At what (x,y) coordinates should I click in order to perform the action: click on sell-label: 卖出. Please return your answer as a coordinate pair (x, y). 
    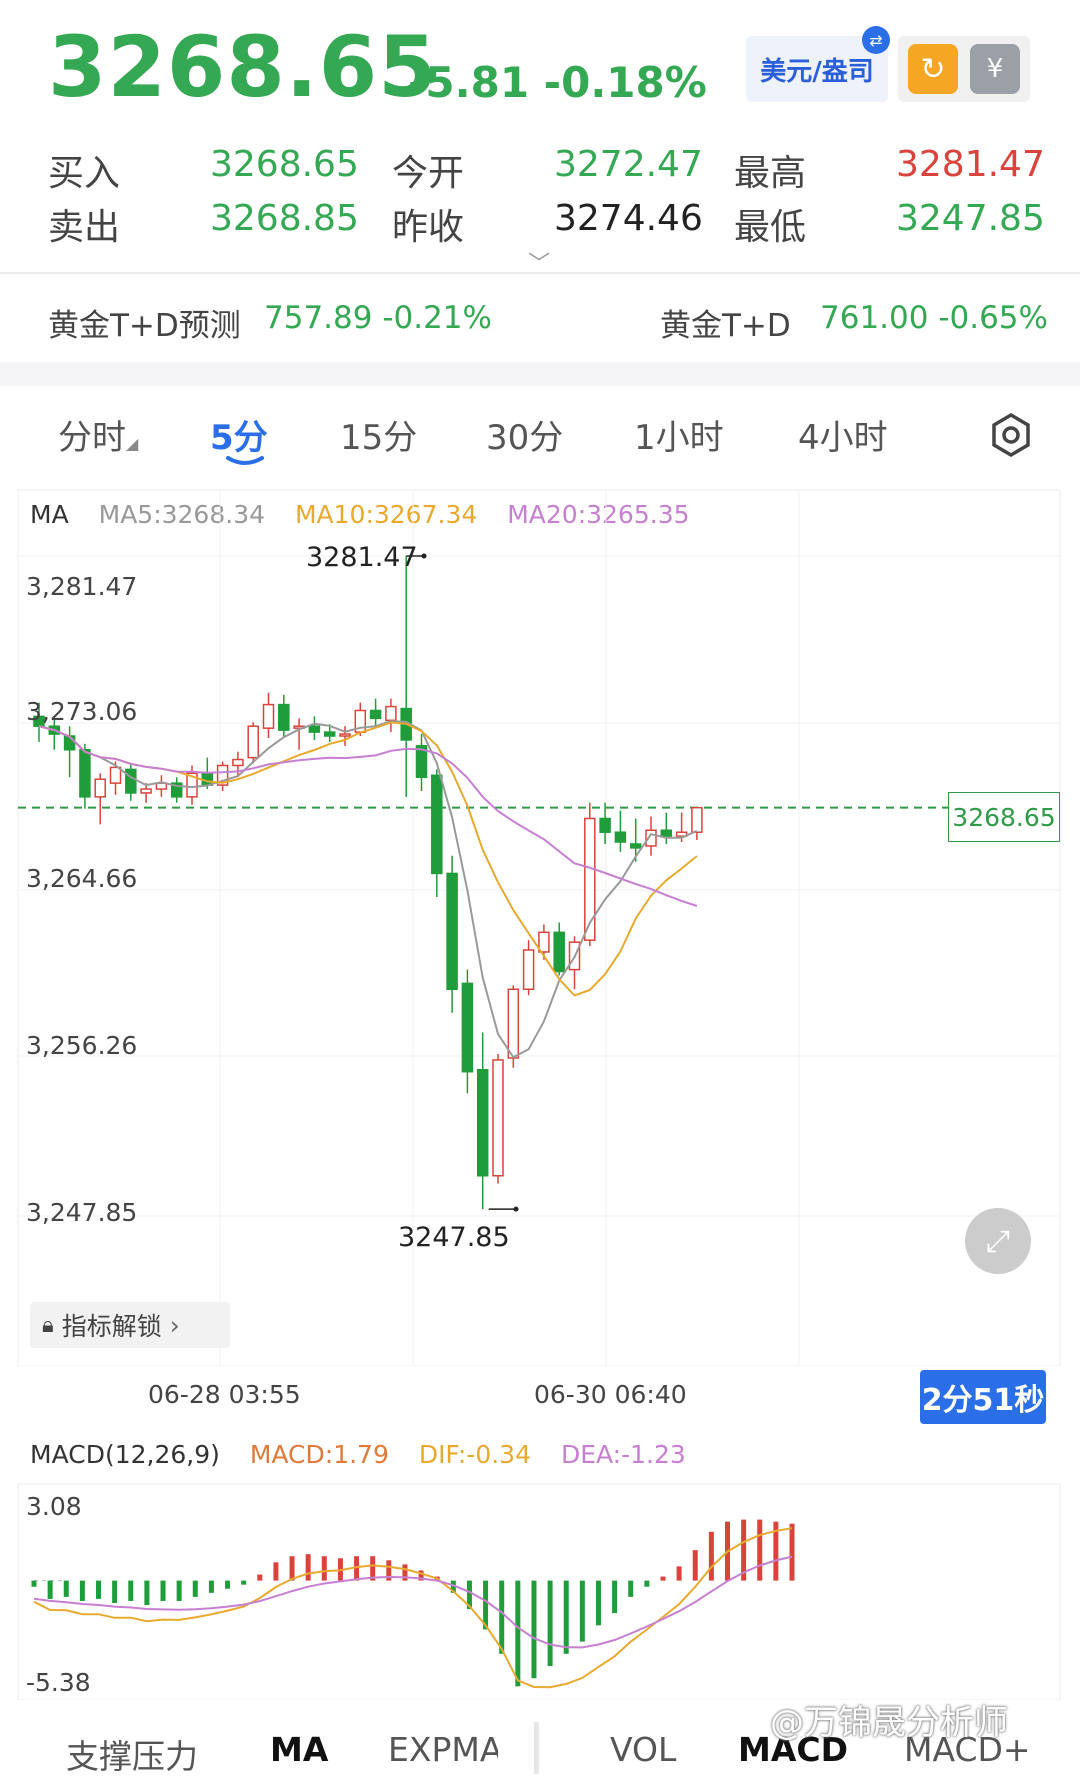
    Looking at the image, I should click on (84, 227).